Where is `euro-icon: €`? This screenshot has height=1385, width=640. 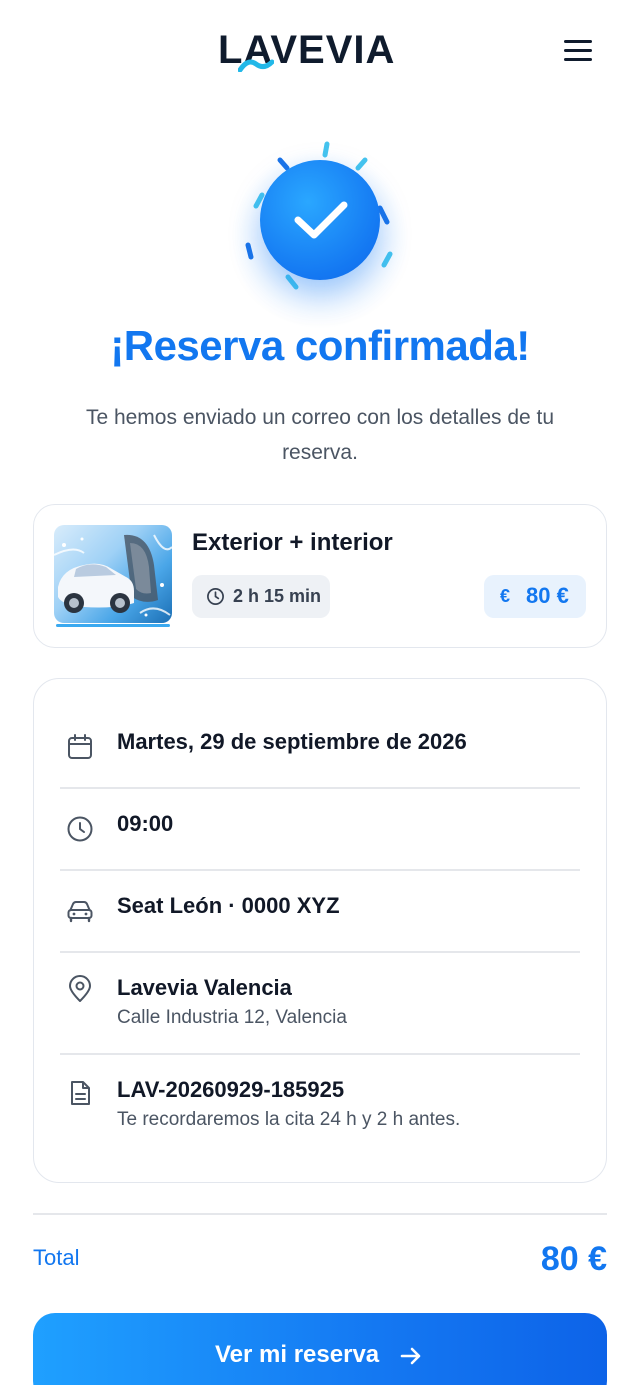
euro-icon: € is located at coordinates (505, 596).